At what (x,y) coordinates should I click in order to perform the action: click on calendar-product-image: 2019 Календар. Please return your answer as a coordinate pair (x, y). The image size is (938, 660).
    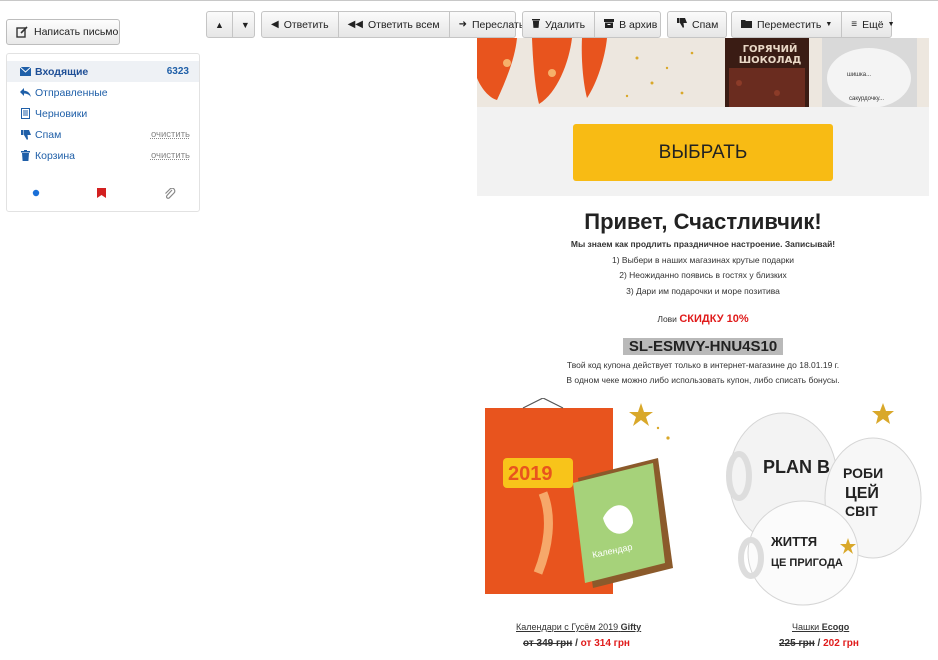
    Looking at the image, I should click on (583, 504).